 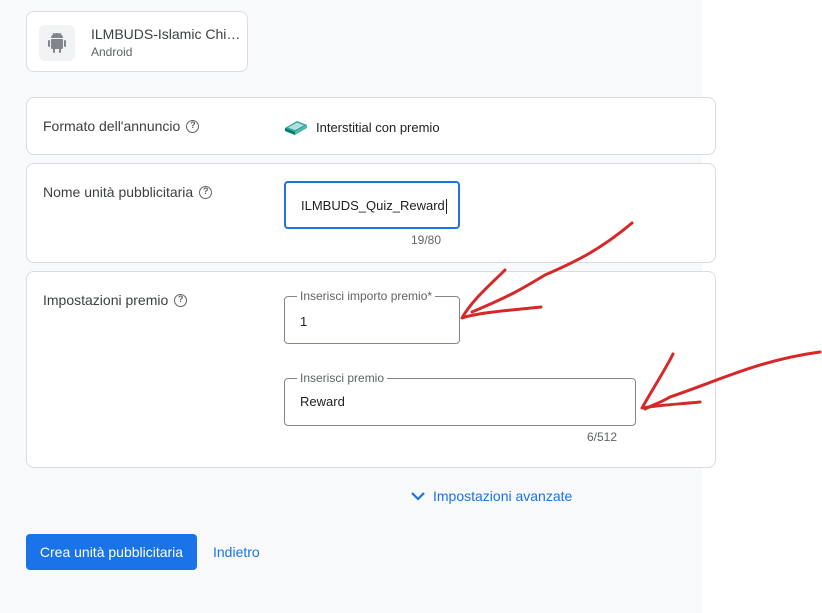 I want to click on advanced-settings-toggle: Impostazioni avanzate, so click(x=491, y=496).